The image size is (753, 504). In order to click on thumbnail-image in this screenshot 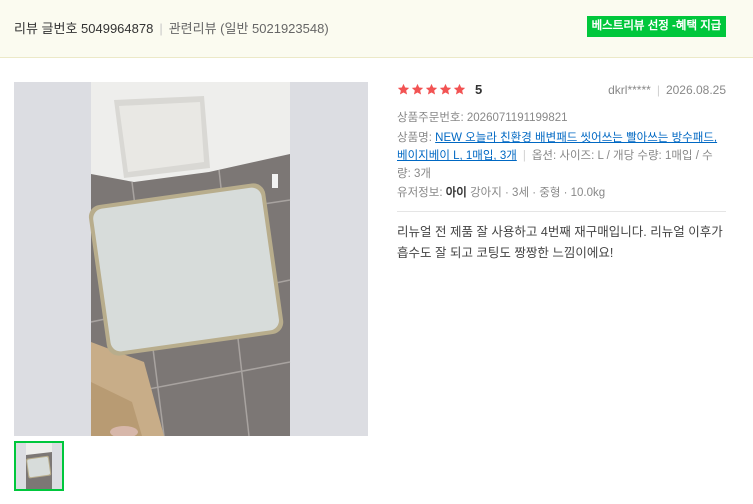, I will do `click(39, 466)`.